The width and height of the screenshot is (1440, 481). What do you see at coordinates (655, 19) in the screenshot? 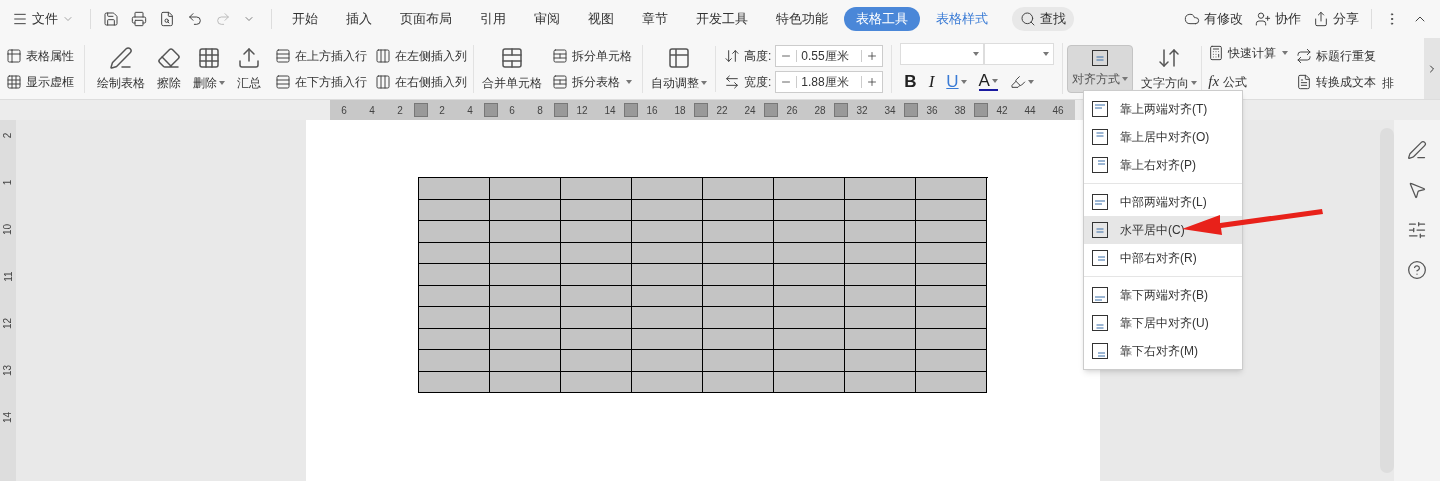
I see `ribbon-tab: 章节` at bounding box center [655, 19].